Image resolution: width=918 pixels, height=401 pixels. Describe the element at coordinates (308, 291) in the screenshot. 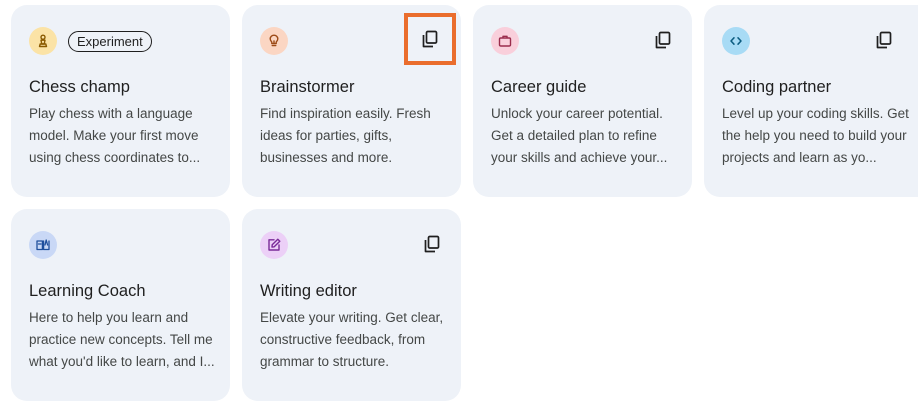

I see `card-title: Writing editor` at that location.